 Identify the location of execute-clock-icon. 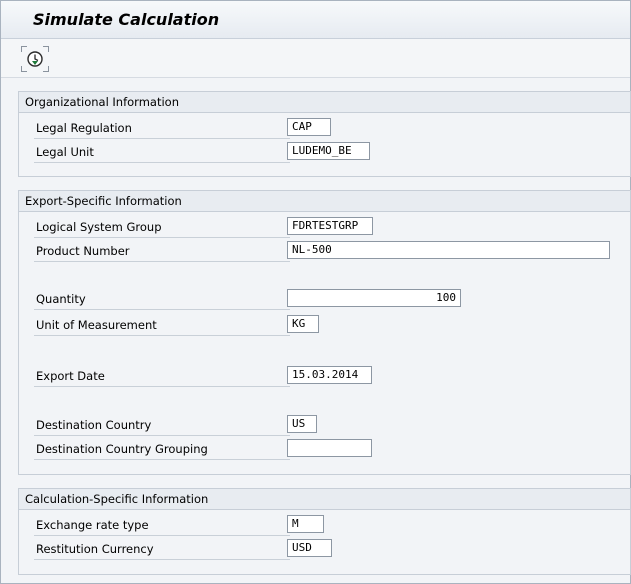
(35, 59).